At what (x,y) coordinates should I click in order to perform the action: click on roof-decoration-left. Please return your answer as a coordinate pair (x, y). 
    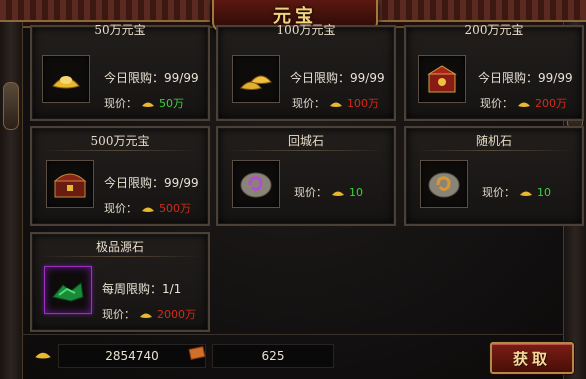
    Looking at the image, I should click on (105, 11).